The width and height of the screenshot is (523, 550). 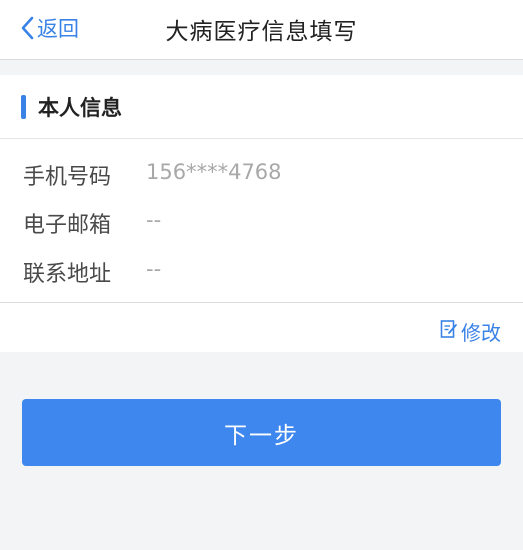 I want to click on section-accent-bar, so click(x=23, y=107).